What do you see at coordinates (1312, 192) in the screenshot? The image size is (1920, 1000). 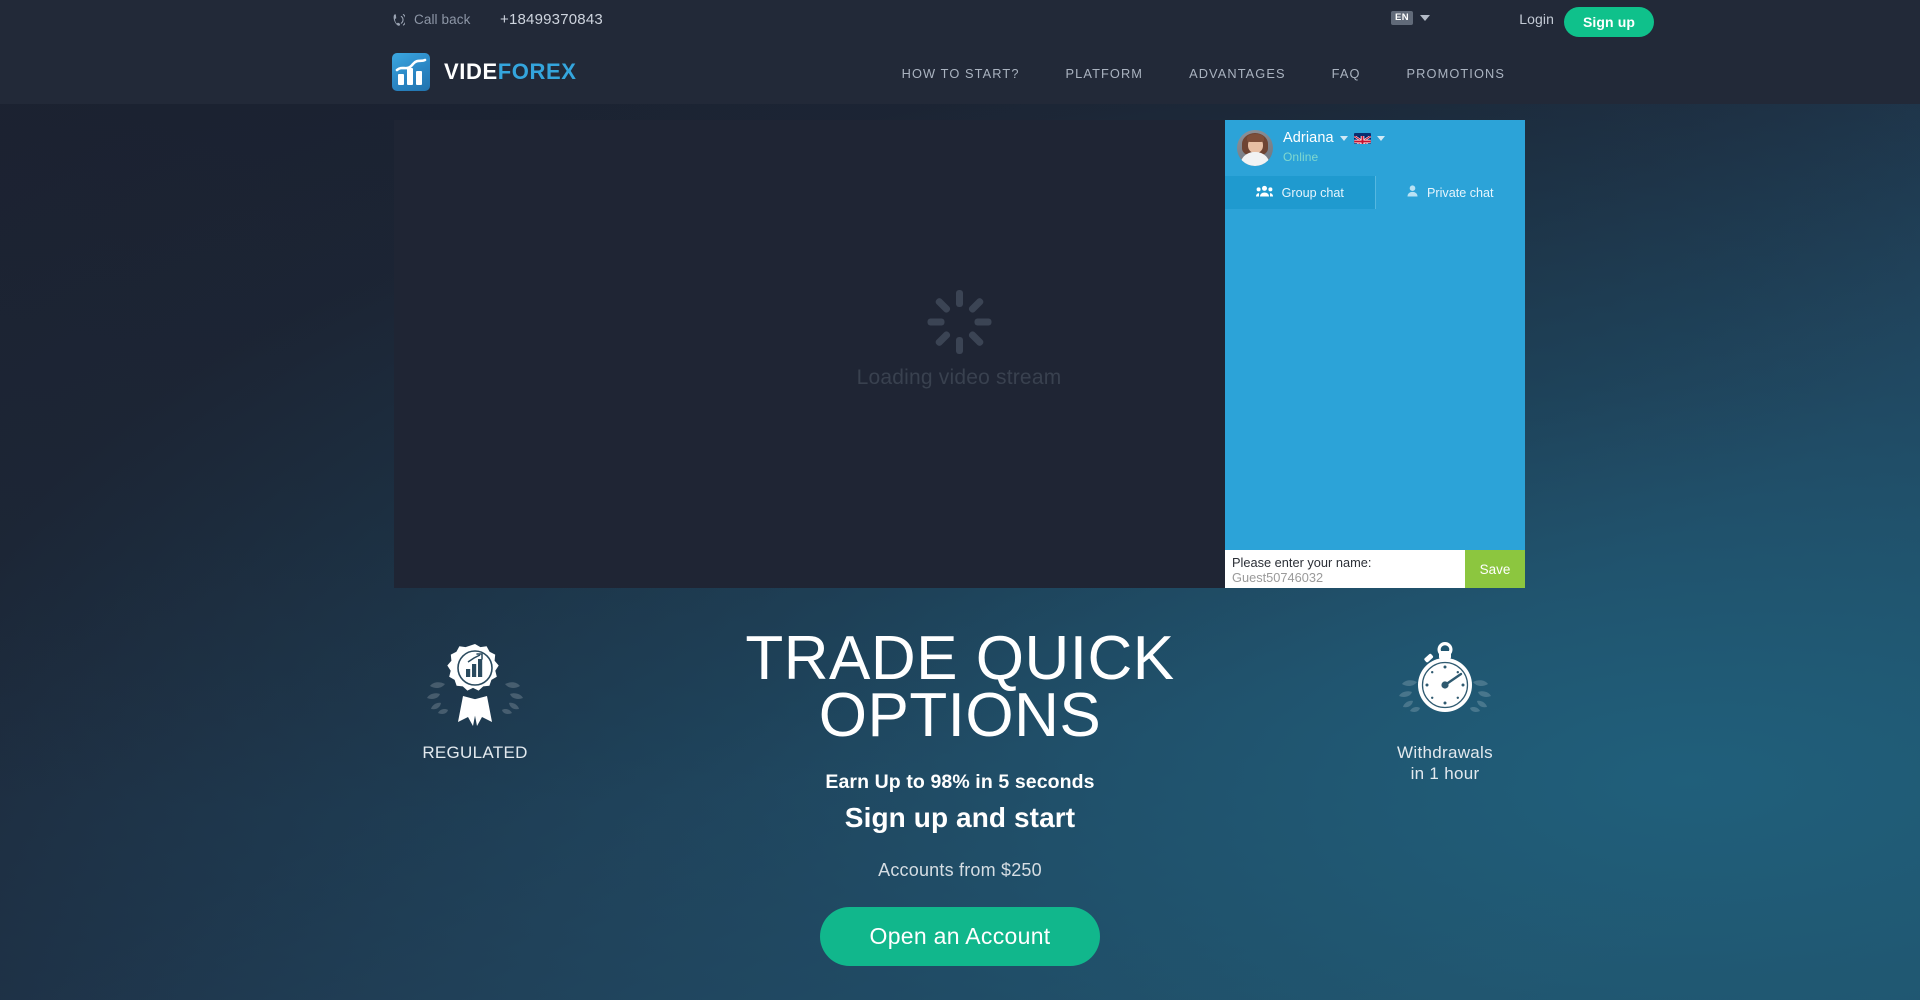 I see `tab-group-chat-label: Group chat` at bounding box center [1312, 192].